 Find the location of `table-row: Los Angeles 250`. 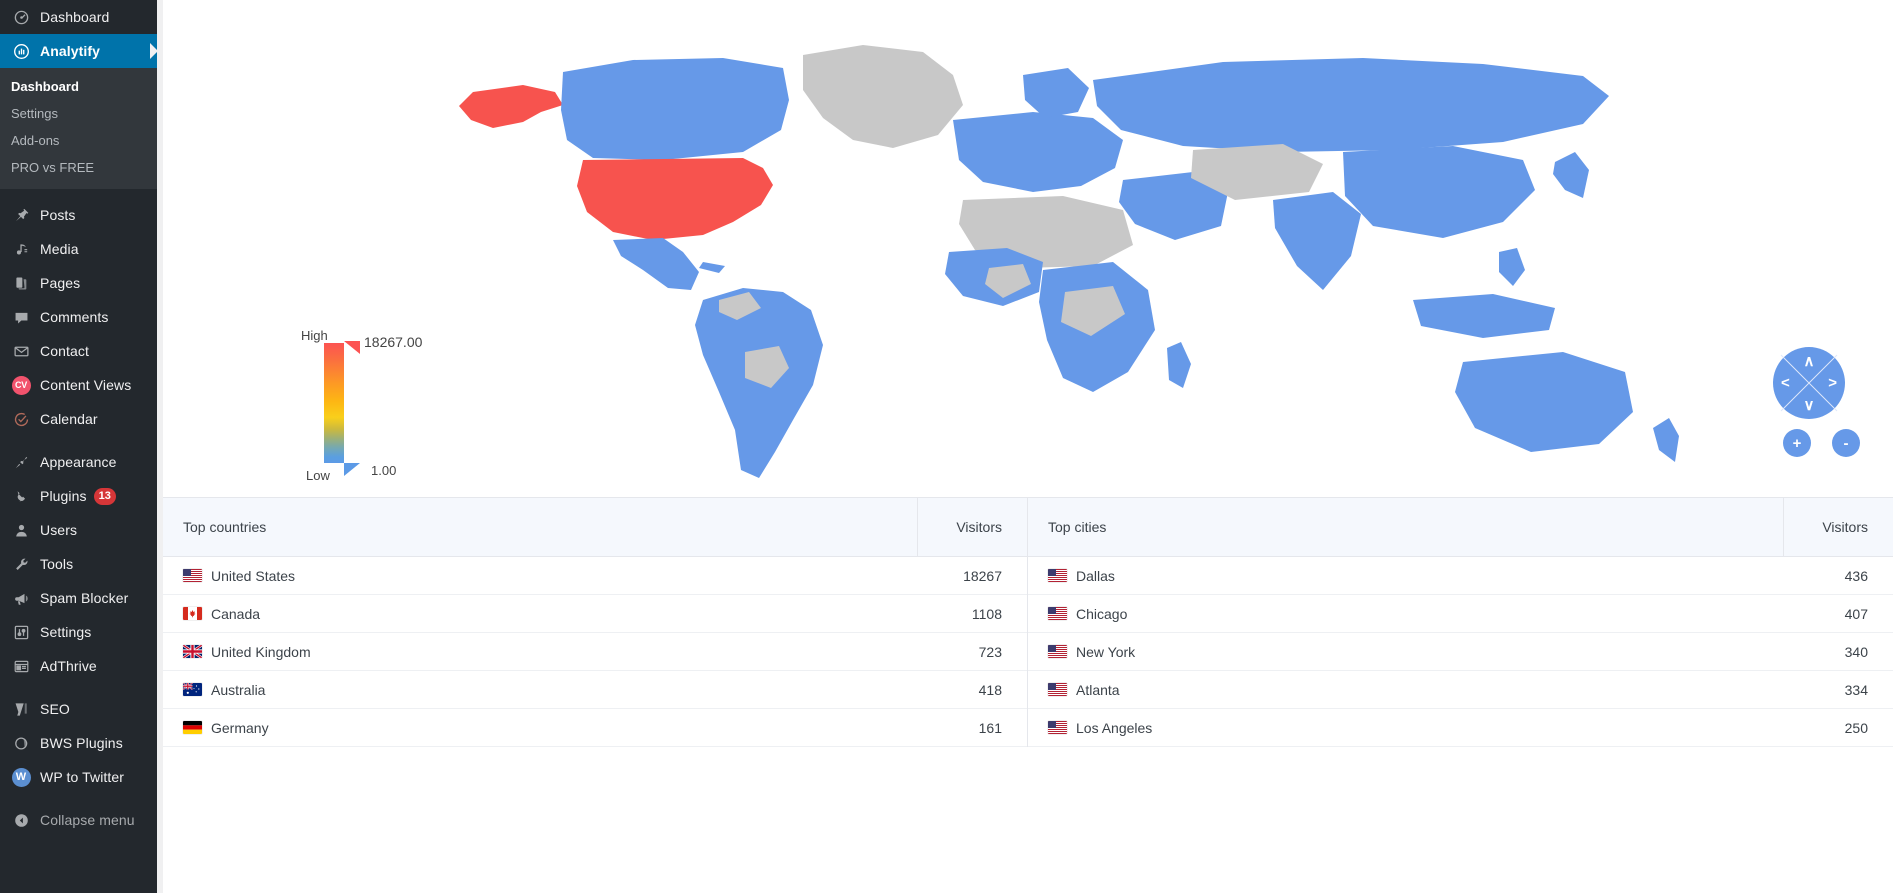

table-row: Los Angeles 250 is located at coordinates (1460, 727).